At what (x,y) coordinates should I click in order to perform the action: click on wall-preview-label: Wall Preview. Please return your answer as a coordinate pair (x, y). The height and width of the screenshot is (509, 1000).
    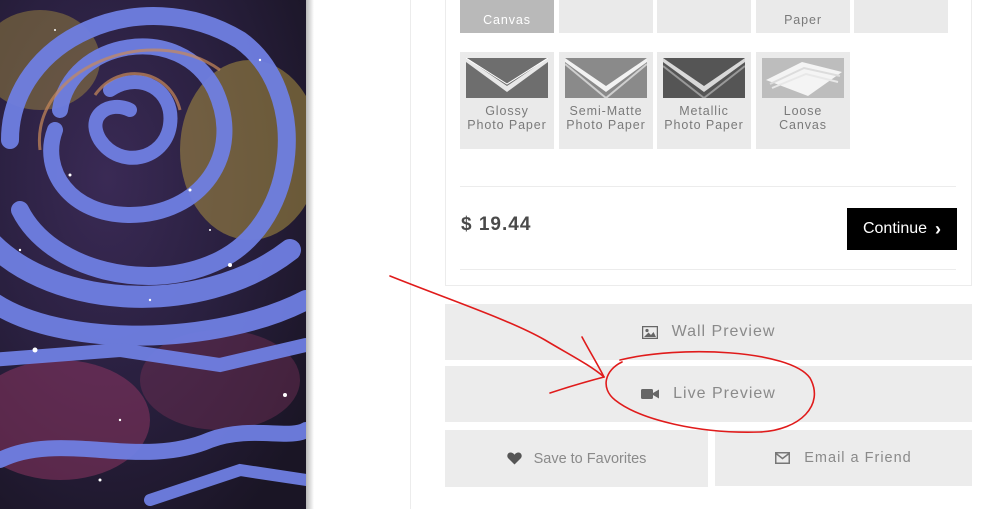
    Looking at the image, I should click on (723, 331).